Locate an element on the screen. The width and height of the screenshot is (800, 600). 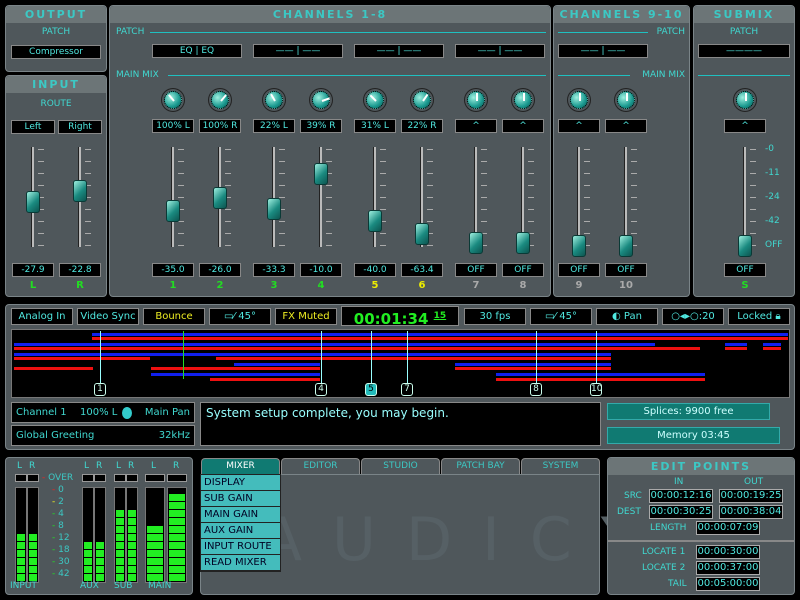
analog-in-button: Analog In is located at coordinates (42, 316).